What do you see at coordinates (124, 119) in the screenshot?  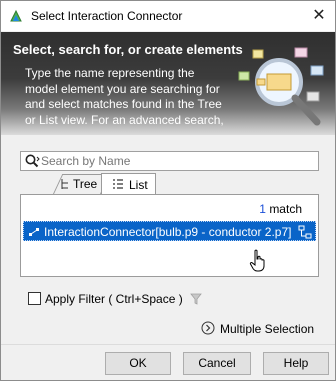 I see `banner-description-line: or List view. For an advanced search,` at bounding box center [124, 119].